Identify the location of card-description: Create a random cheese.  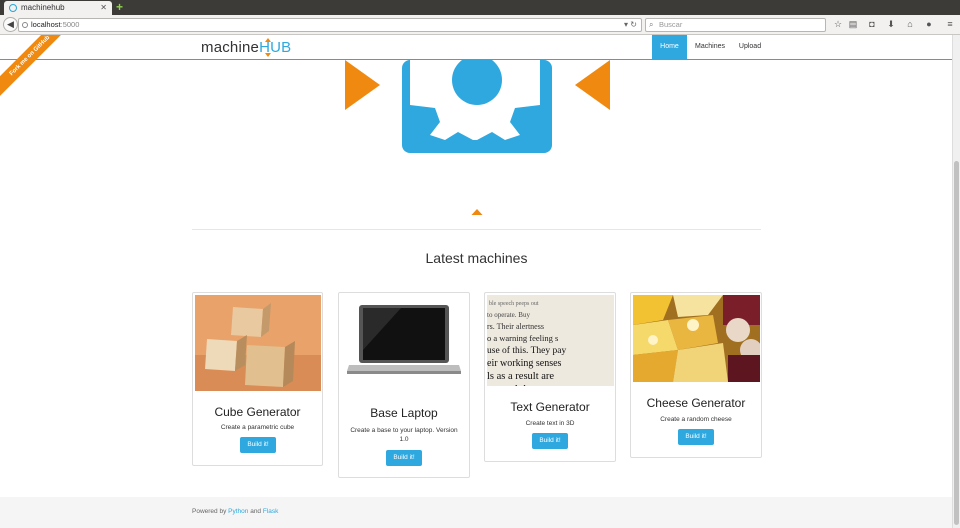
(696, 419).